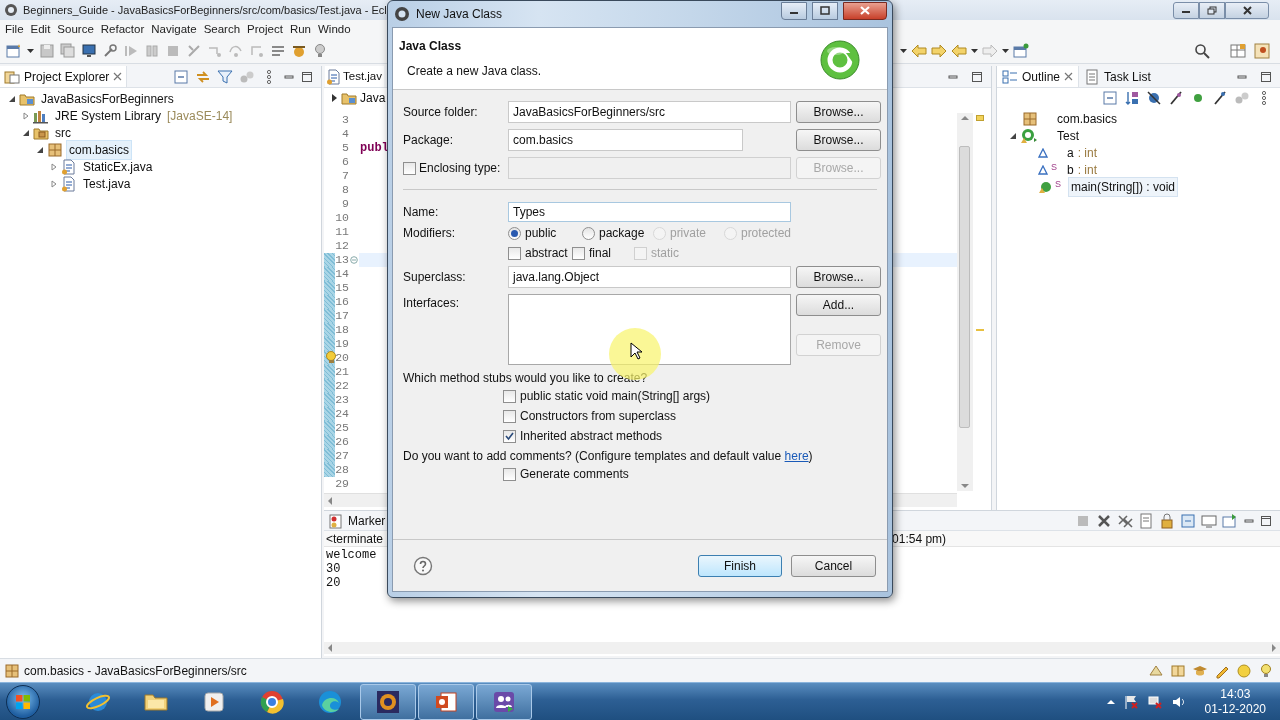 Image resolution: width=1280 pixels, height=720 pixels. Describe the element at coordinates (591, 436) in the screenshot. I see `checkbox-label: Inherited abstract methods` at that location.